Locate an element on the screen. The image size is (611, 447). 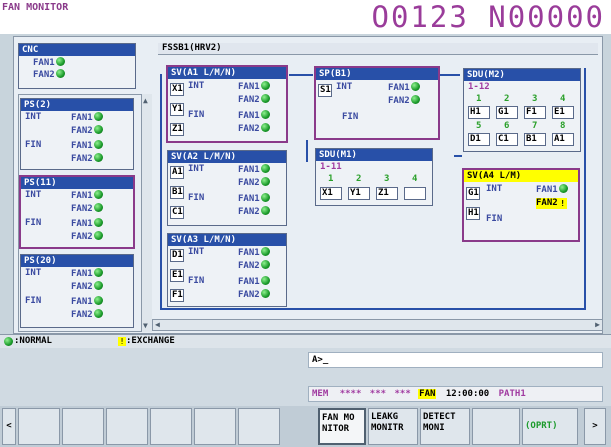
scroll-up-icon: ▲ is located at coordinates (145, 100).